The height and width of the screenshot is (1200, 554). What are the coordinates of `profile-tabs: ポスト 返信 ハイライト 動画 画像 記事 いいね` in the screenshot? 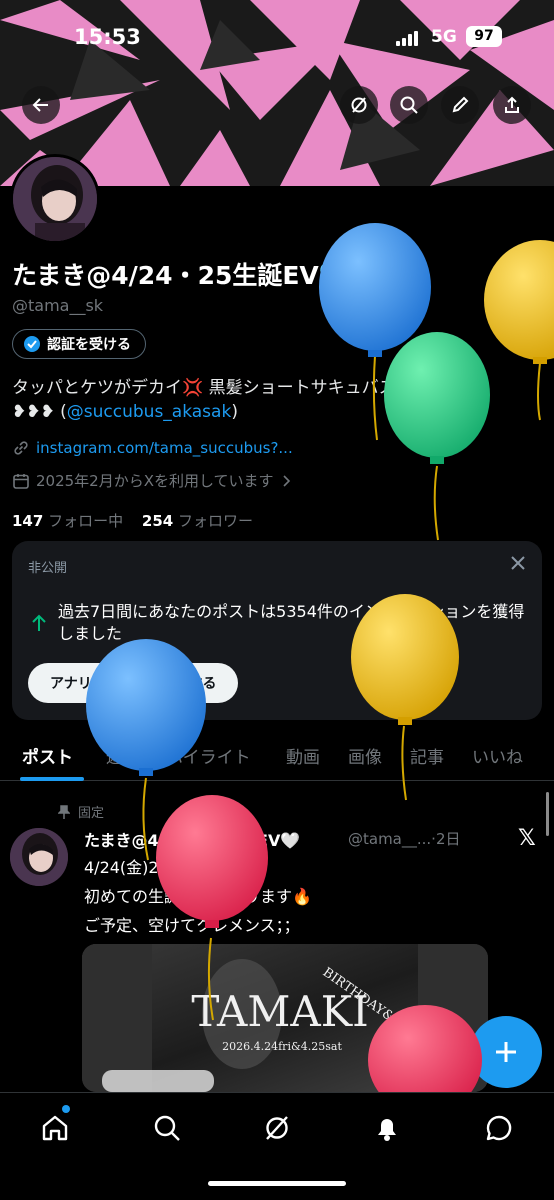 It's located at (277, 757).